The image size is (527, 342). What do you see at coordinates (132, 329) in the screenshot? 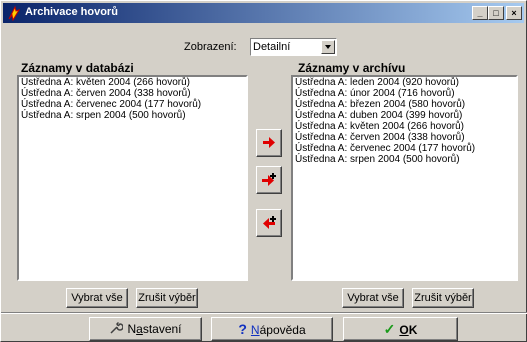
I see `settings-label-a: N` at bounding box center [132, 329].